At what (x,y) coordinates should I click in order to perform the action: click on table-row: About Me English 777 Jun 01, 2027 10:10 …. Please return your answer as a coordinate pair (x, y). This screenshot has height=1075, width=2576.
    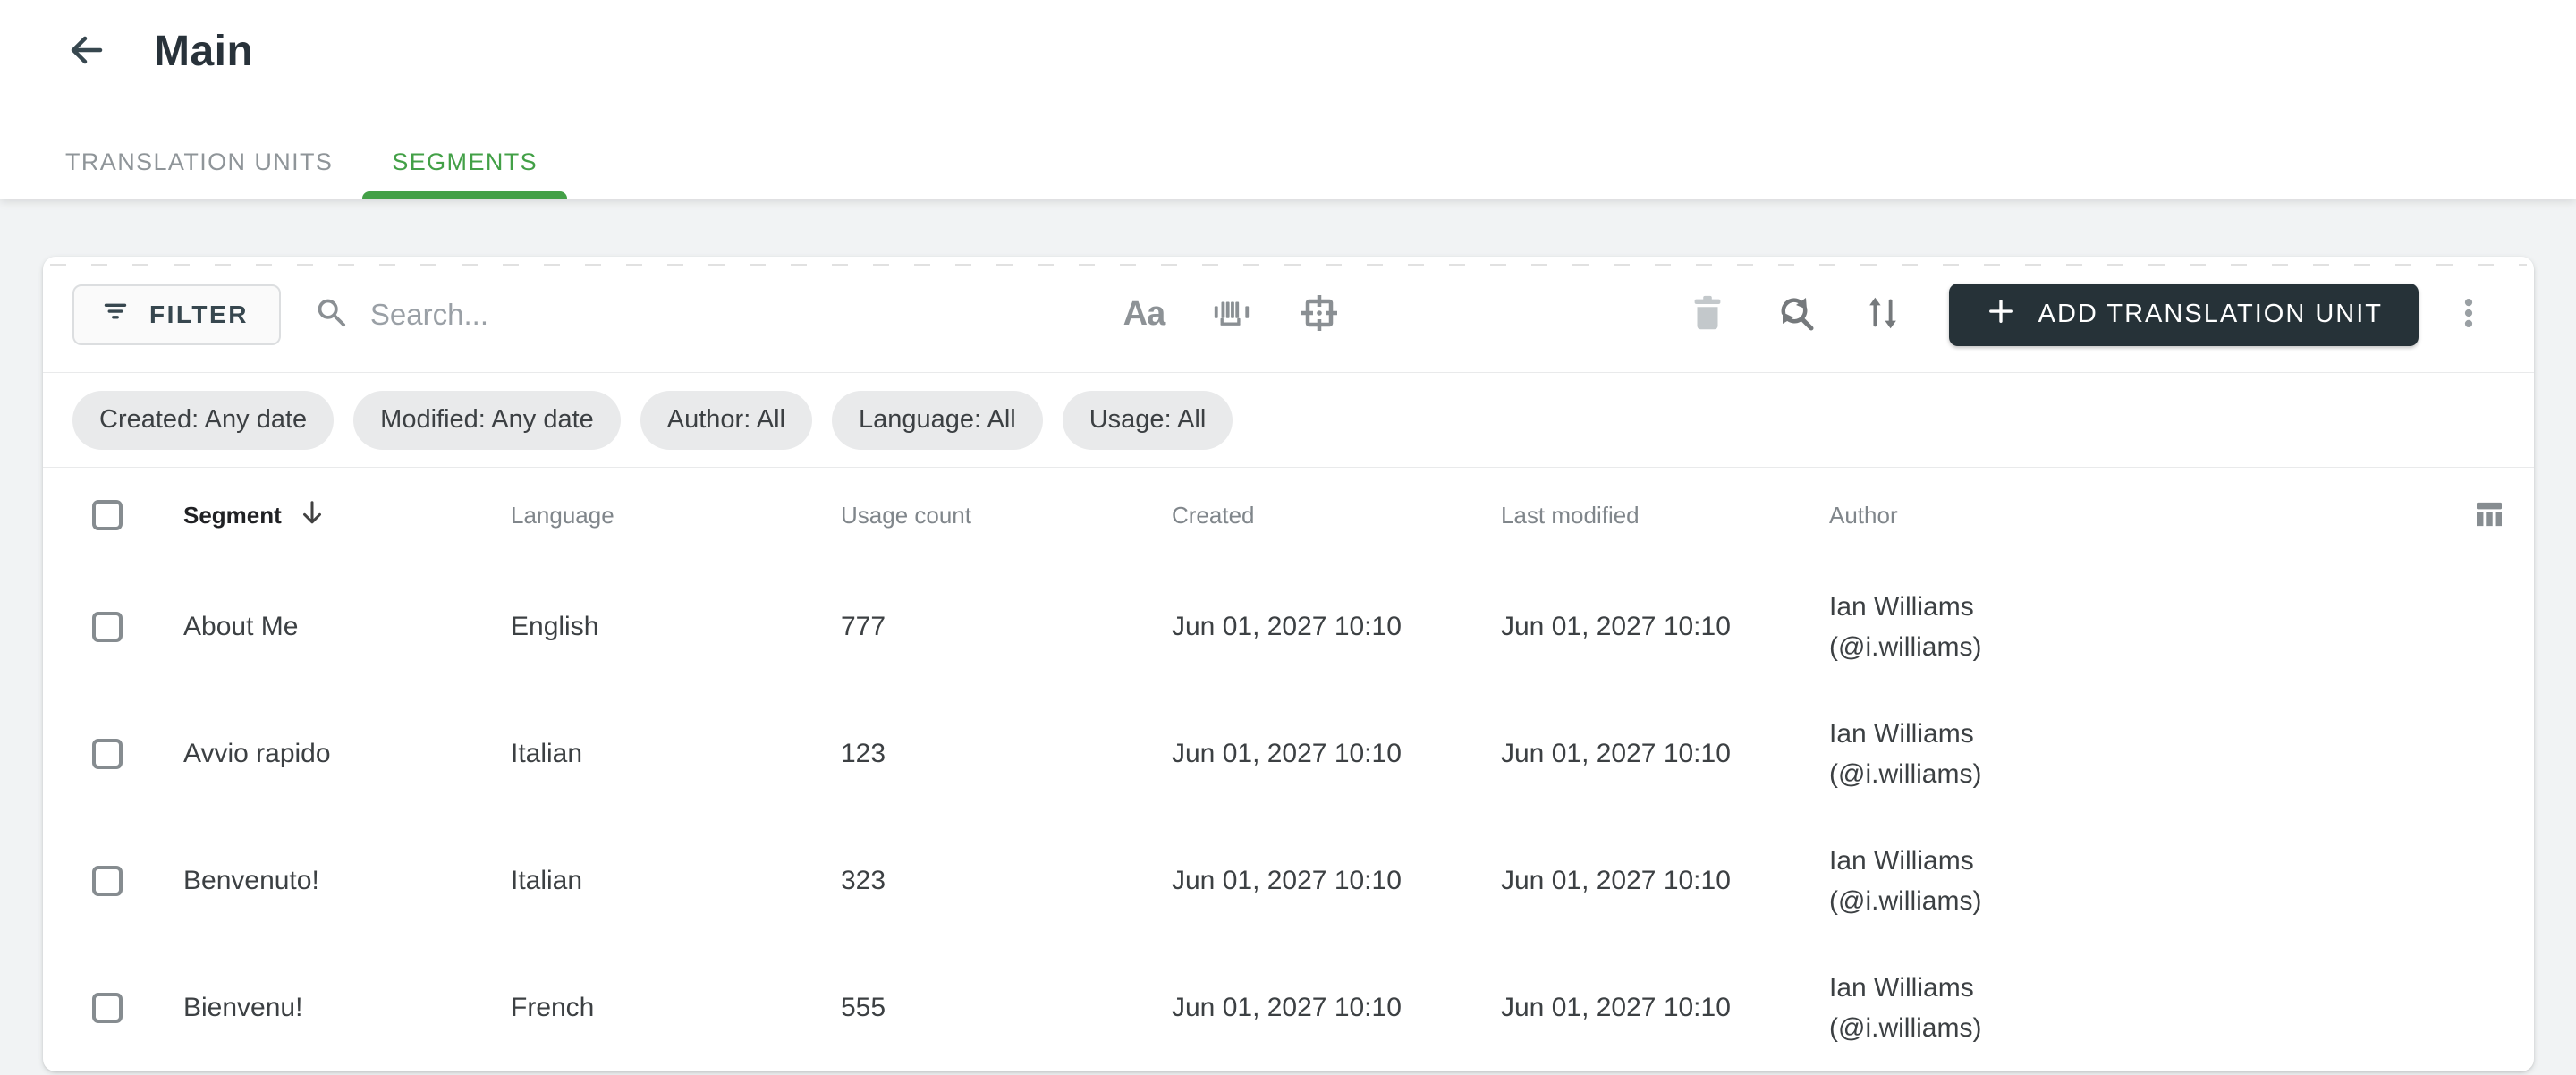
    Looking at the image, I should click on (1288, 626).